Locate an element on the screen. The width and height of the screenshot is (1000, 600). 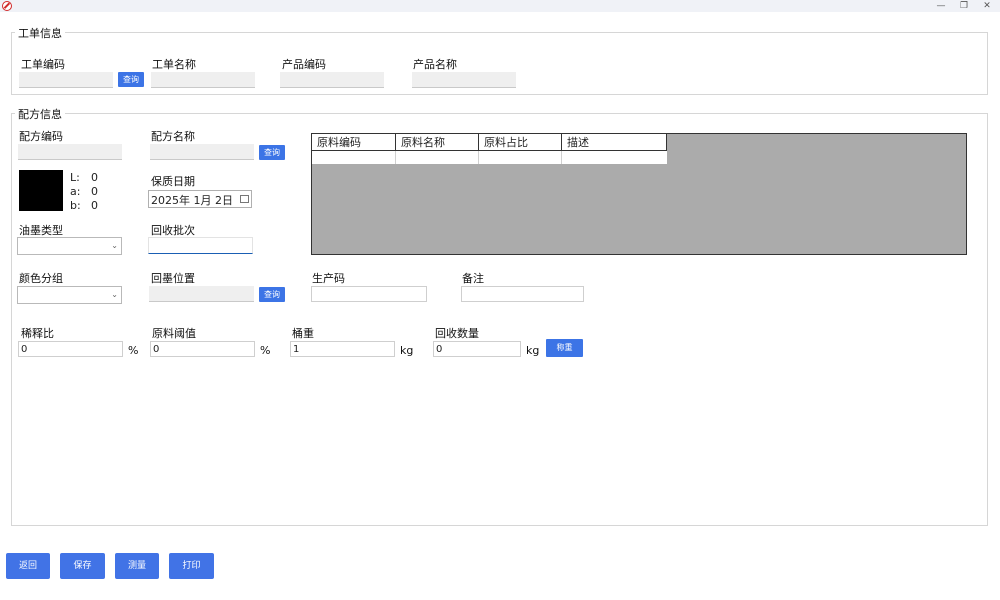
recycle-quantity-unit: kg is located at coordinates (533, 350).